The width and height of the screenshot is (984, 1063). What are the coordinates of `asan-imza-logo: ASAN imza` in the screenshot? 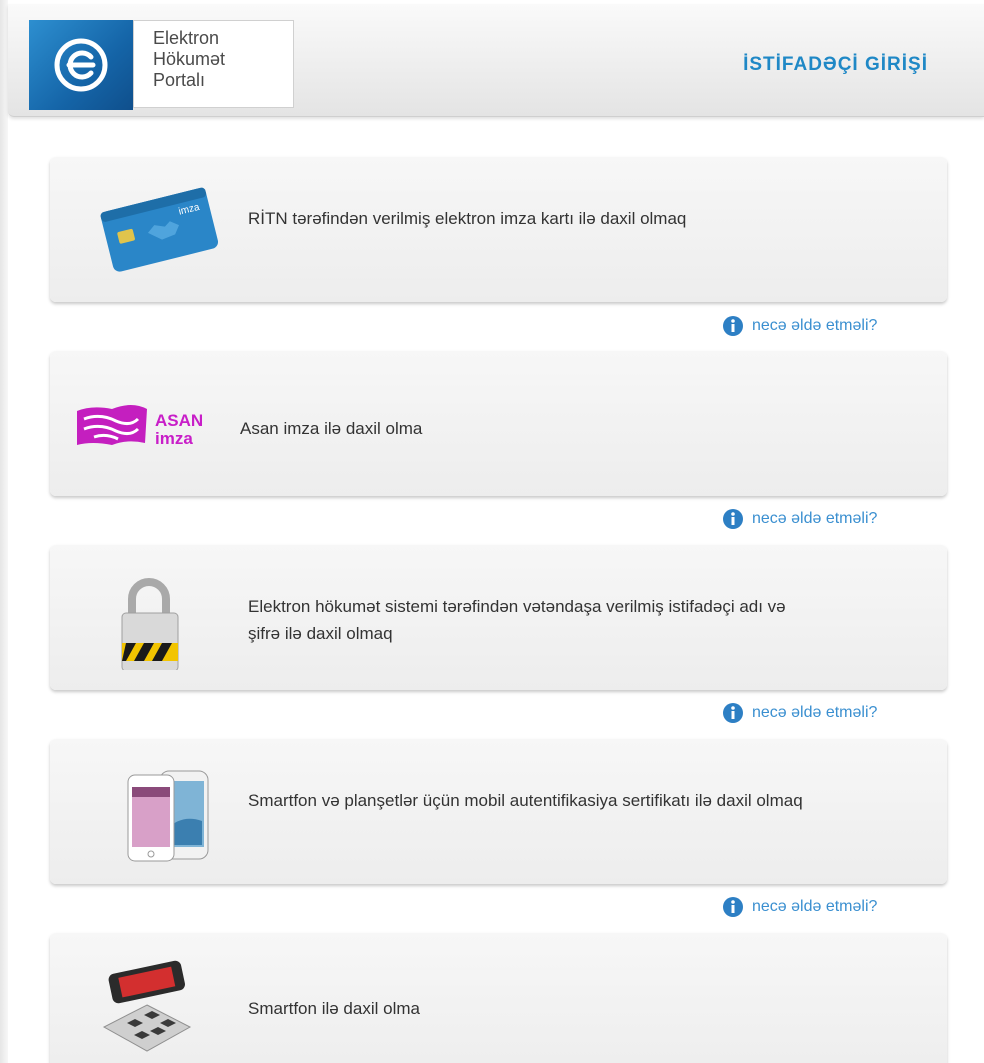 It's located at (140, 426).